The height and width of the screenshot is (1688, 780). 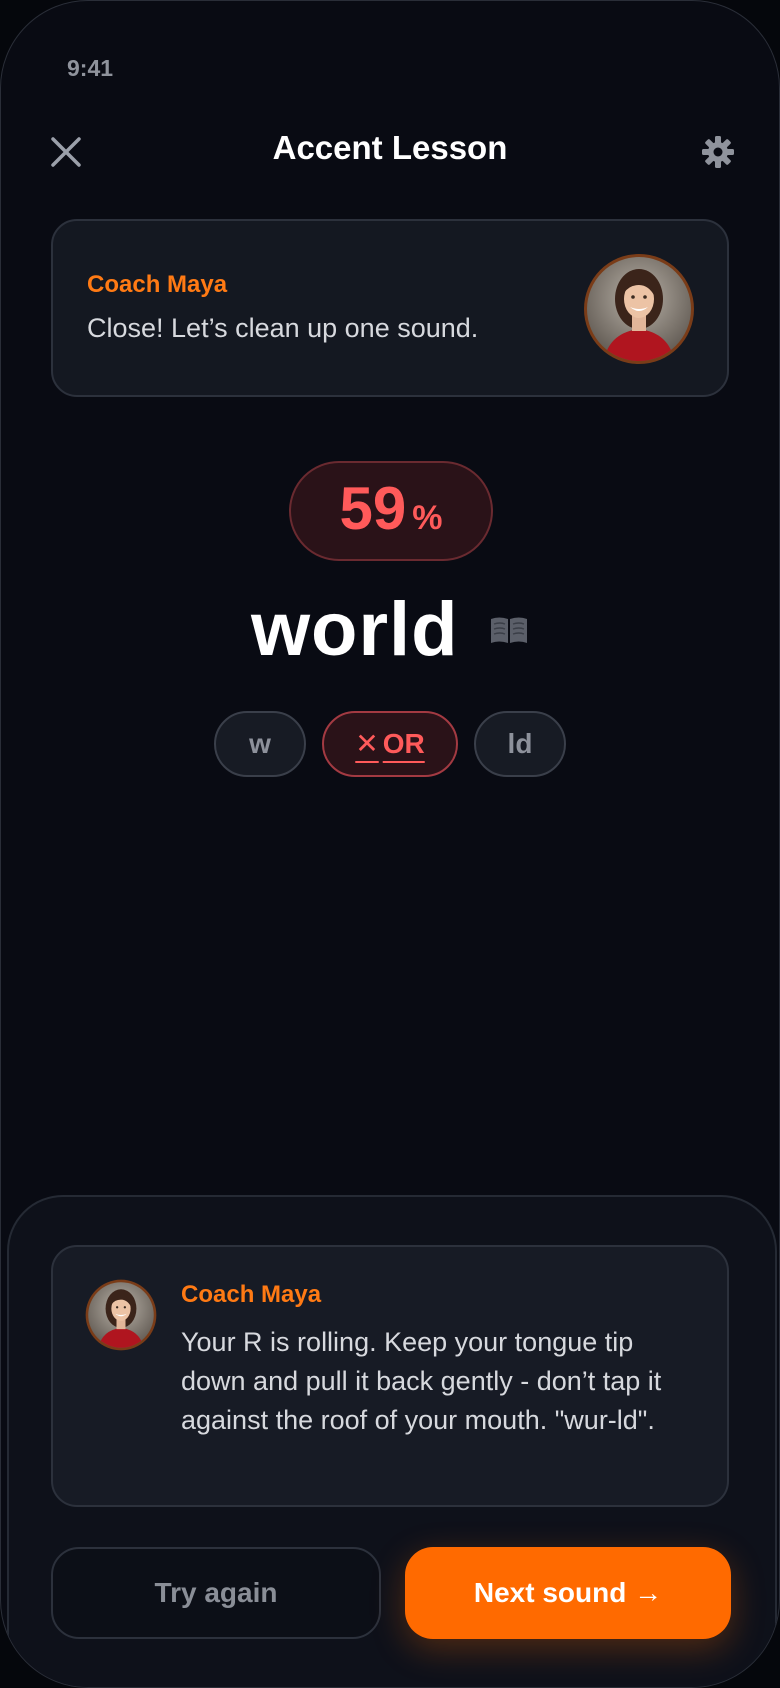 I want to click on score-badge: 59%, so click(x=391, y=511).